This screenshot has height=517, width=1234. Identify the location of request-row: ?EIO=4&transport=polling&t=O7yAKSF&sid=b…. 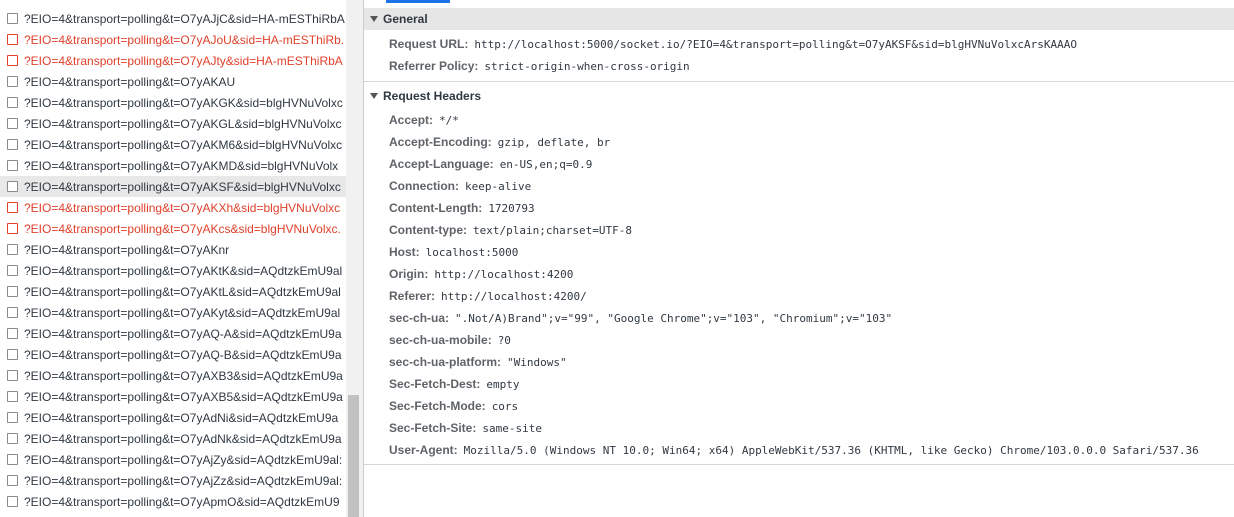
(173, 186).